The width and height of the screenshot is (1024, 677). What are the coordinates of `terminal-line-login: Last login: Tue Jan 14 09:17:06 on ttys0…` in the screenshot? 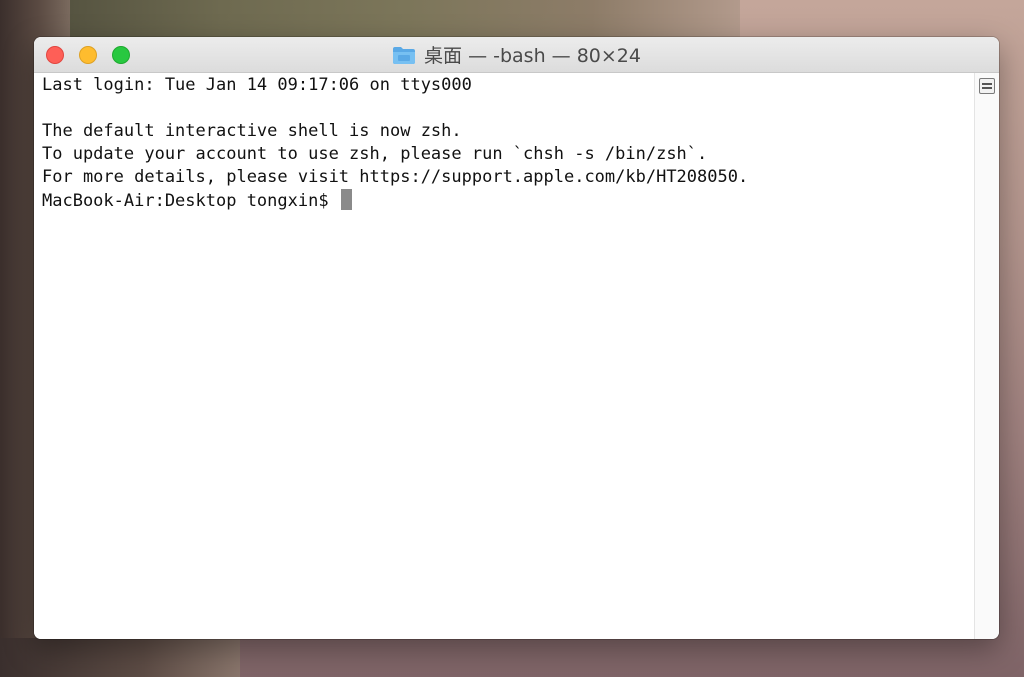 It's located at (257, 85).